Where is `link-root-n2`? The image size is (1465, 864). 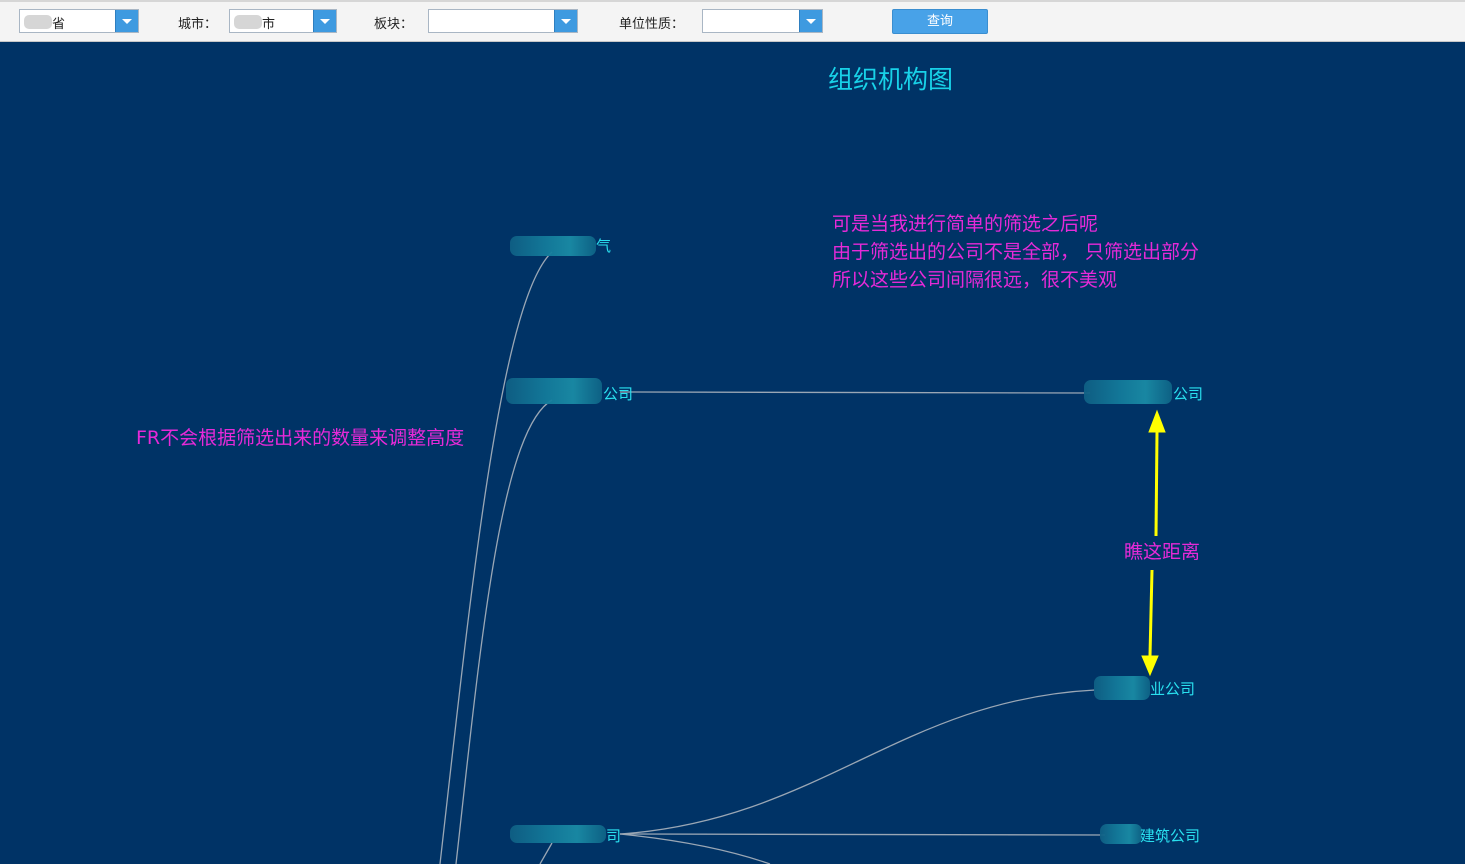
link-root-n2 is located at coordinates (504, 631).